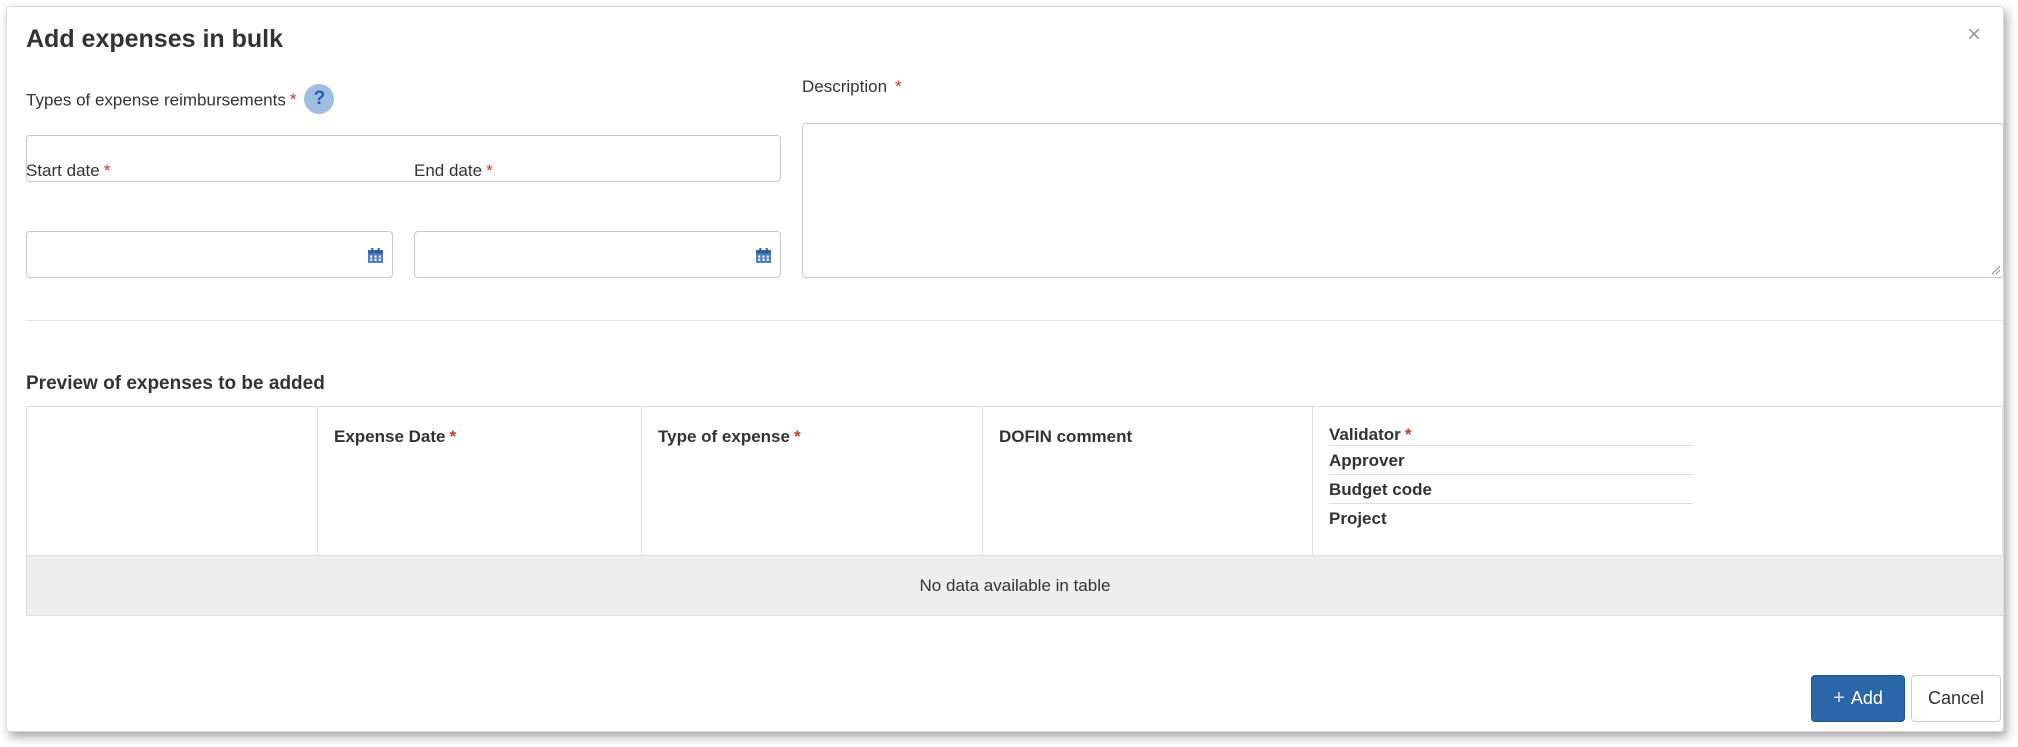 The height and width of the screenshot is (747, 2018). I want to click on types-label-row: Types of expense reimbursements *?, so click(180, 100).